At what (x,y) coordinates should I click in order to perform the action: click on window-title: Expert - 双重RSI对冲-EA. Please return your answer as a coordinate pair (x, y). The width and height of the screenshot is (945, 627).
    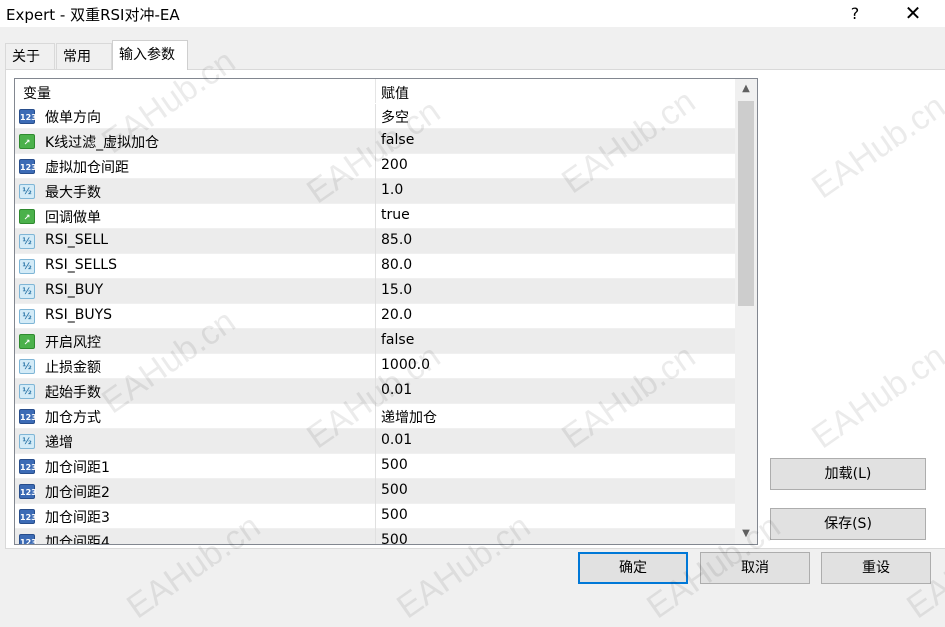
    Looking at the image, I should click on (93, 15).